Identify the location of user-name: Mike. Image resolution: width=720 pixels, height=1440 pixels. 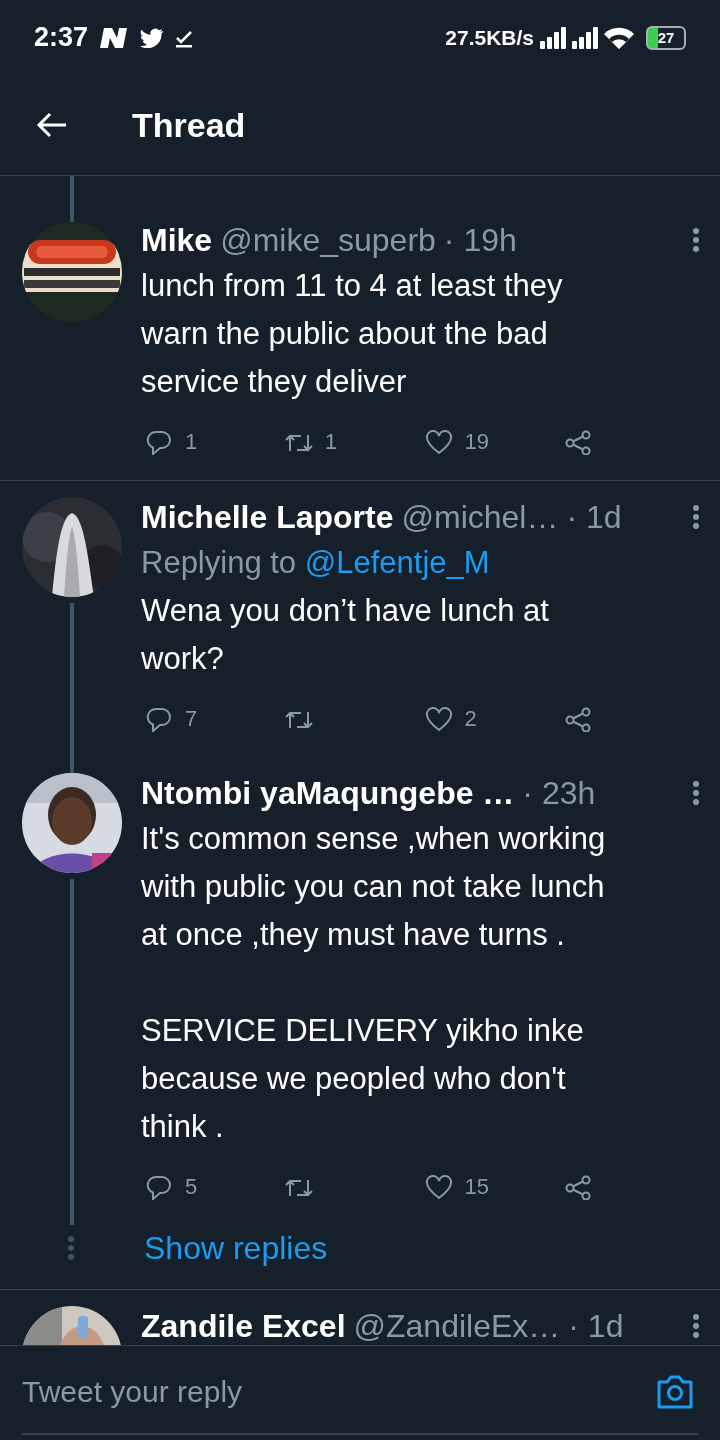
(177, 240).